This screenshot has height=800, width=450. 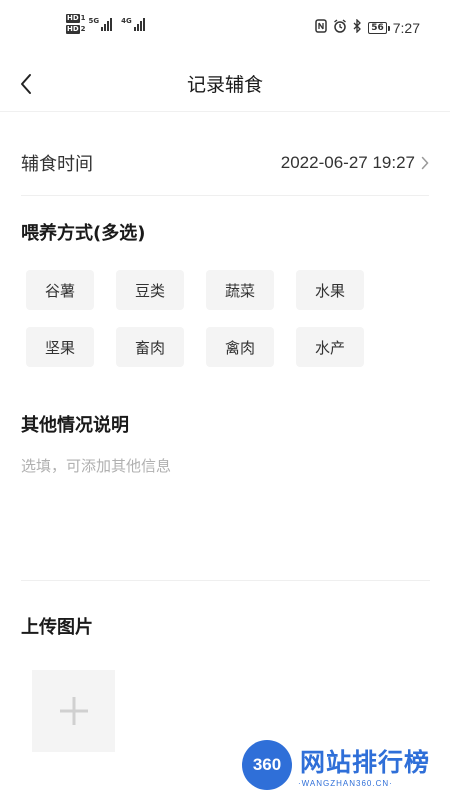 I want to click on option-tag: 畜肉, so click(x=150, y=347).